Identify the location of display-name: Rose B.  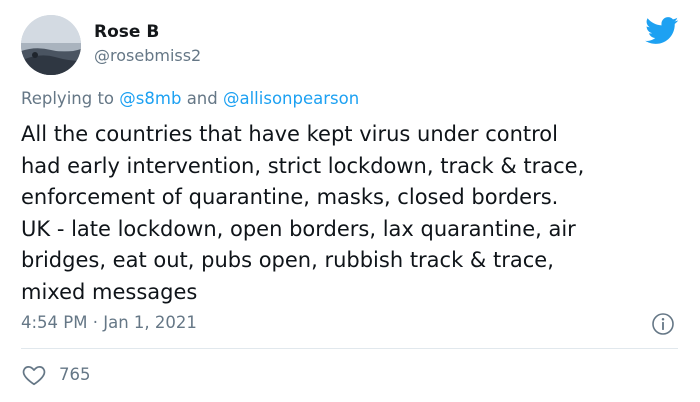
(126, 32).